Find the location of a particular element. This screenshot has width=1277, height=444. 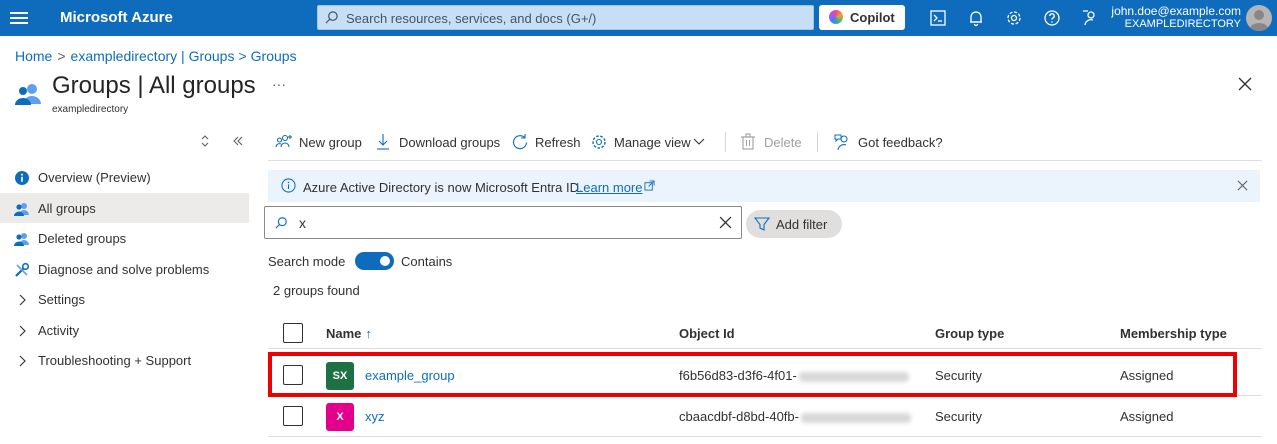

group-avatar: X is located at coordinates (340, 417).